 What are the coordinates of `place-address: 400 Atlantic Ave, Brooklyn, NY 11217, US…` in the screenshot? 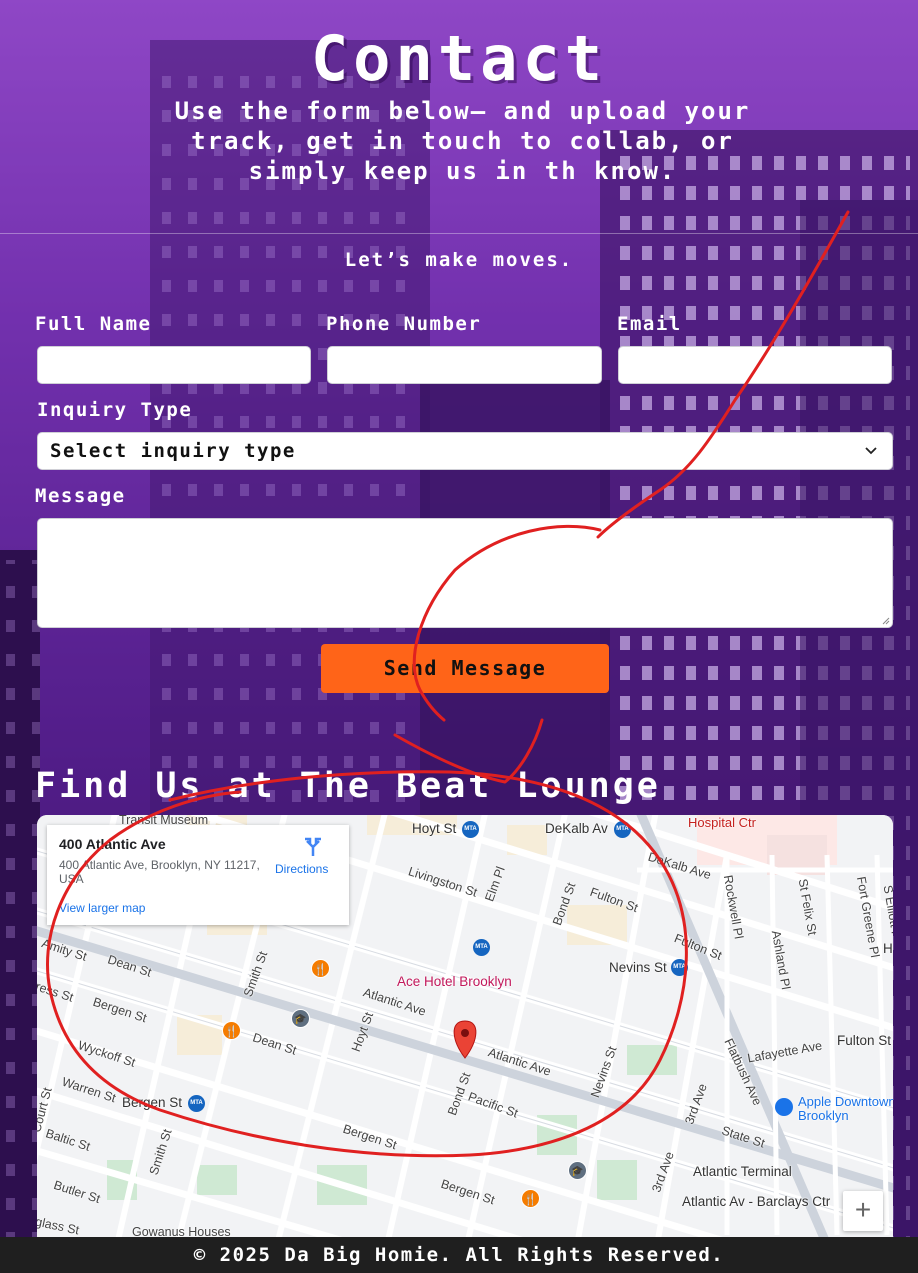 It's located at (159, 872).